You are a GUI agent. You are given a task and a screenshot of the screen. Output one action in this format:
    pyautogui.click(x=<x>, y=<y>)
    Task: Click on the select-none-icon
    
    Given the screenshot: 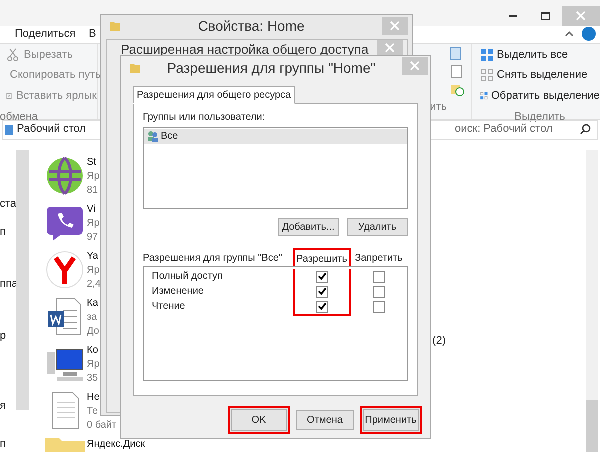 What is the action you would take?
    pyautogui.click(x=487, y=75)
    